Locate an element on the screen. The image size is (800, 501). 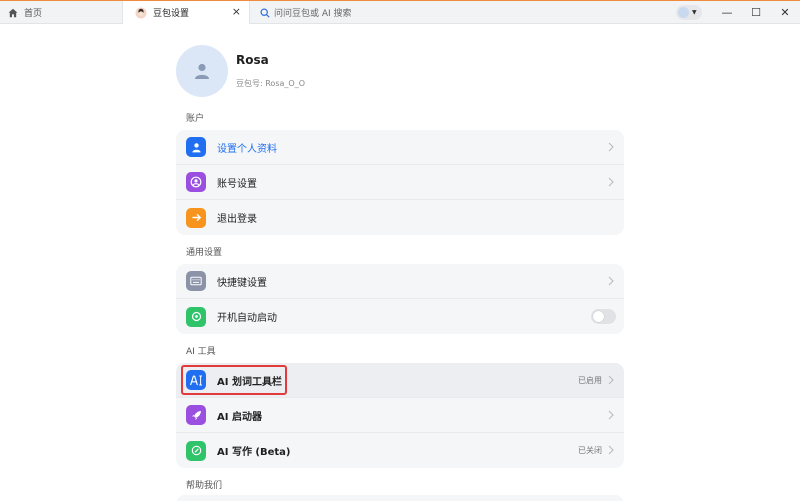
search-icon is located at coordinates (265, 12).